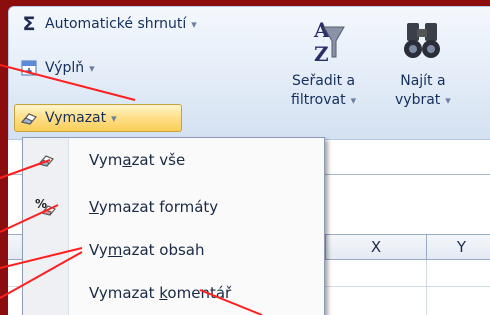  I want to click on menu-item-clear-contents: Vymazat obsah, so click(173, 250).